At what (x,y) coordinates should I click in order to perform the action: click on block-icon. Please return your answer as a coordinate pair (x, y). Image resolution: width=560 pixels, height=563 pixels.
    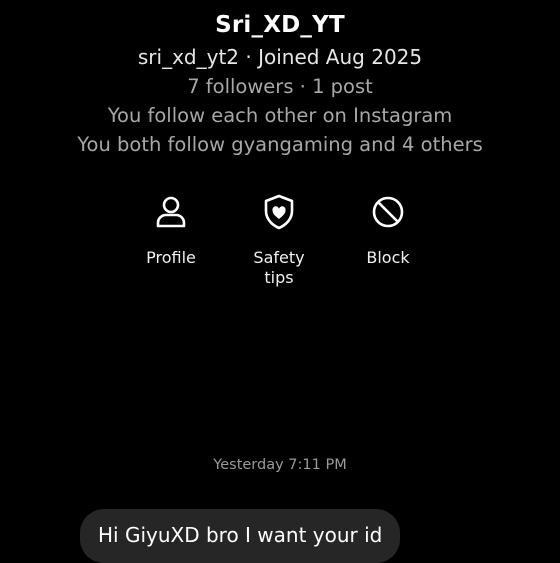
    Looking at the image, I should click on (388, 212).